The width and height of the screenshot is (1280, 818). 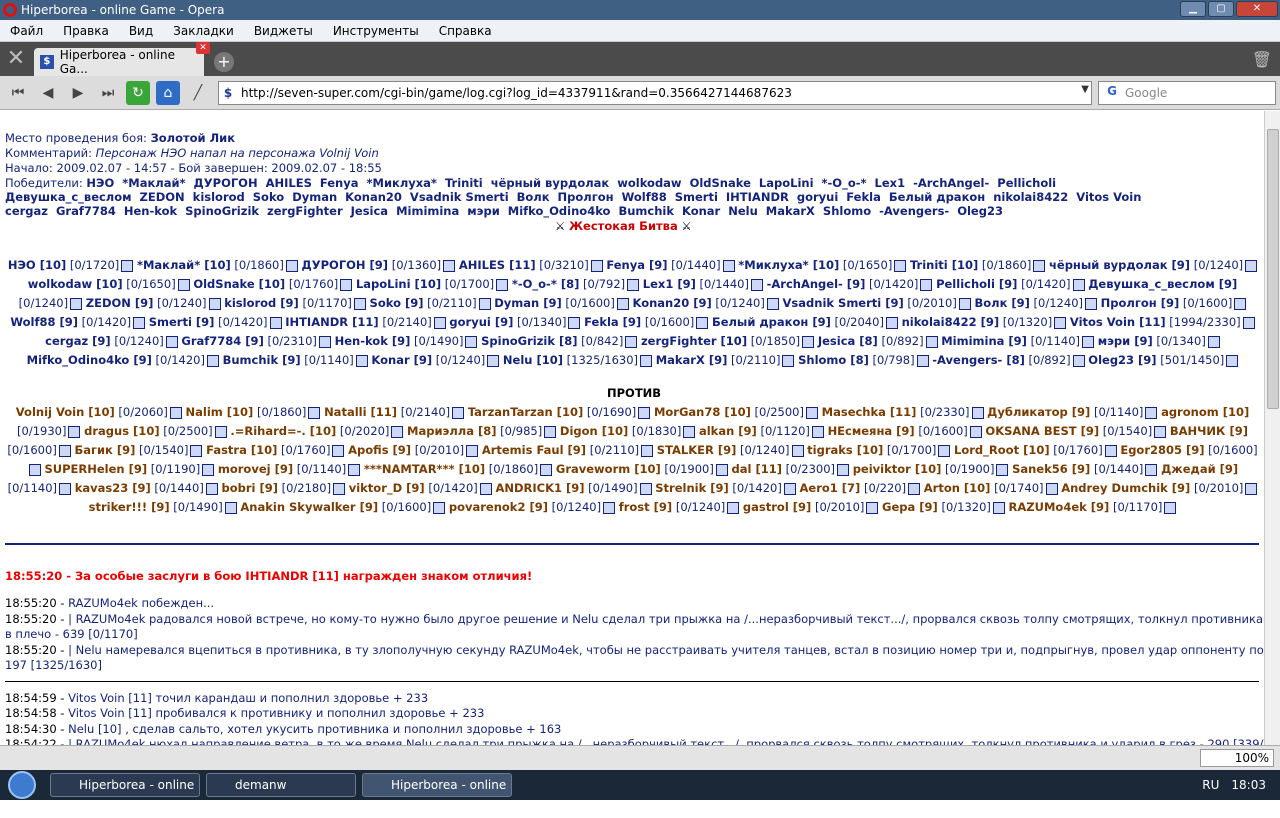 What do you see at coordinates (608, 469) in the screenshot?
I see `player-name: Graveworm [10]` at bounding box center [608, 469].